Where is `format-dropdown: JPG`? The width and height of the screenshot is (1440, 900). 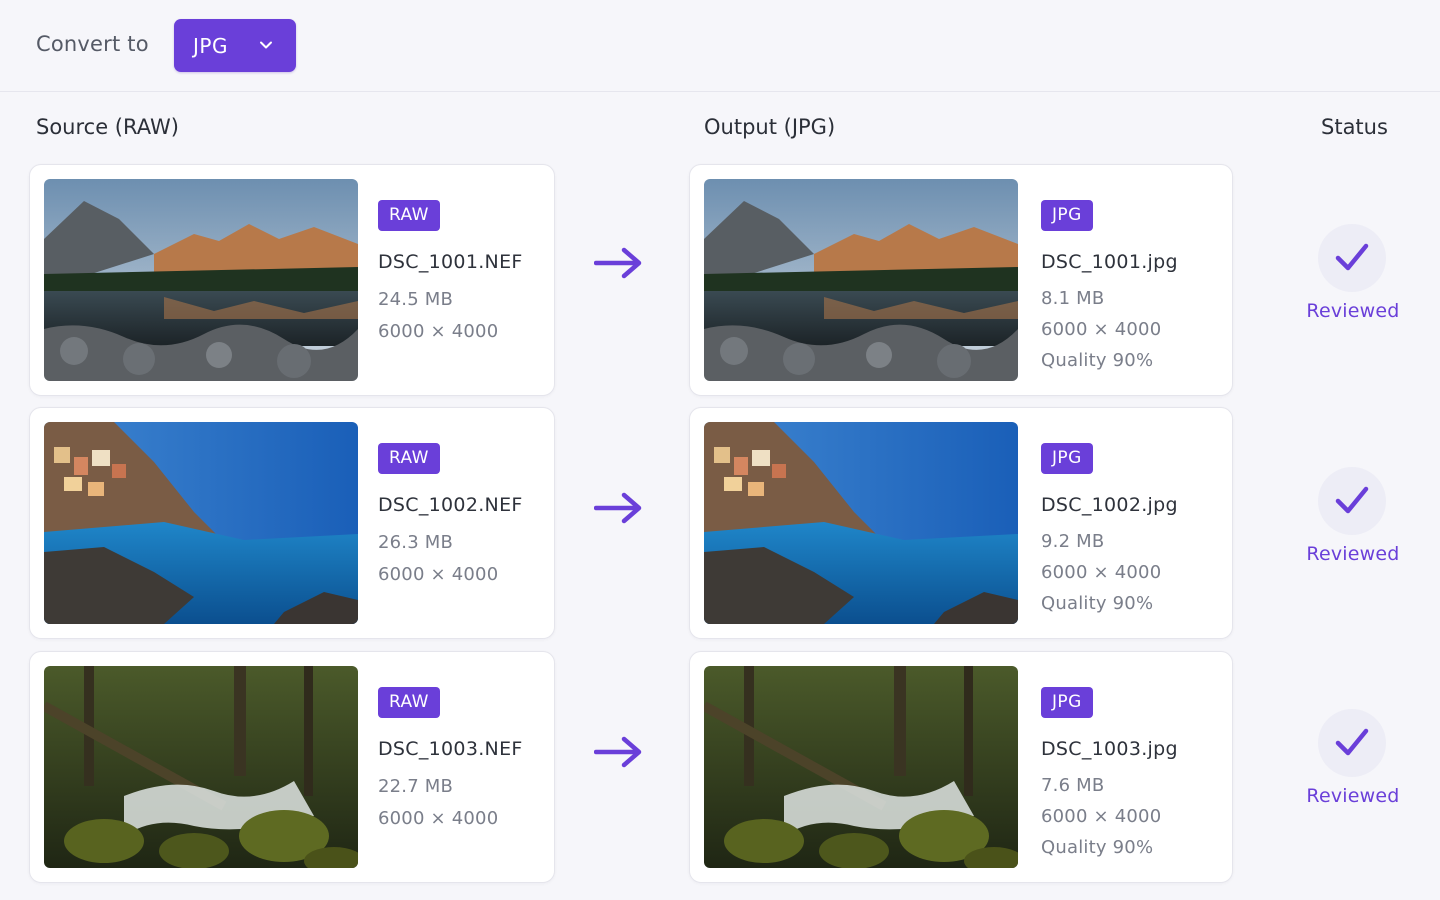
format-dropdown: JPG is located at coordinates (235, 45).